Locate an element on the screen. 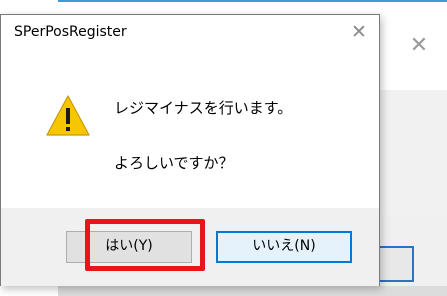  dialog-message-line2: よろしいですか？ is located at coordinates (174, 163).